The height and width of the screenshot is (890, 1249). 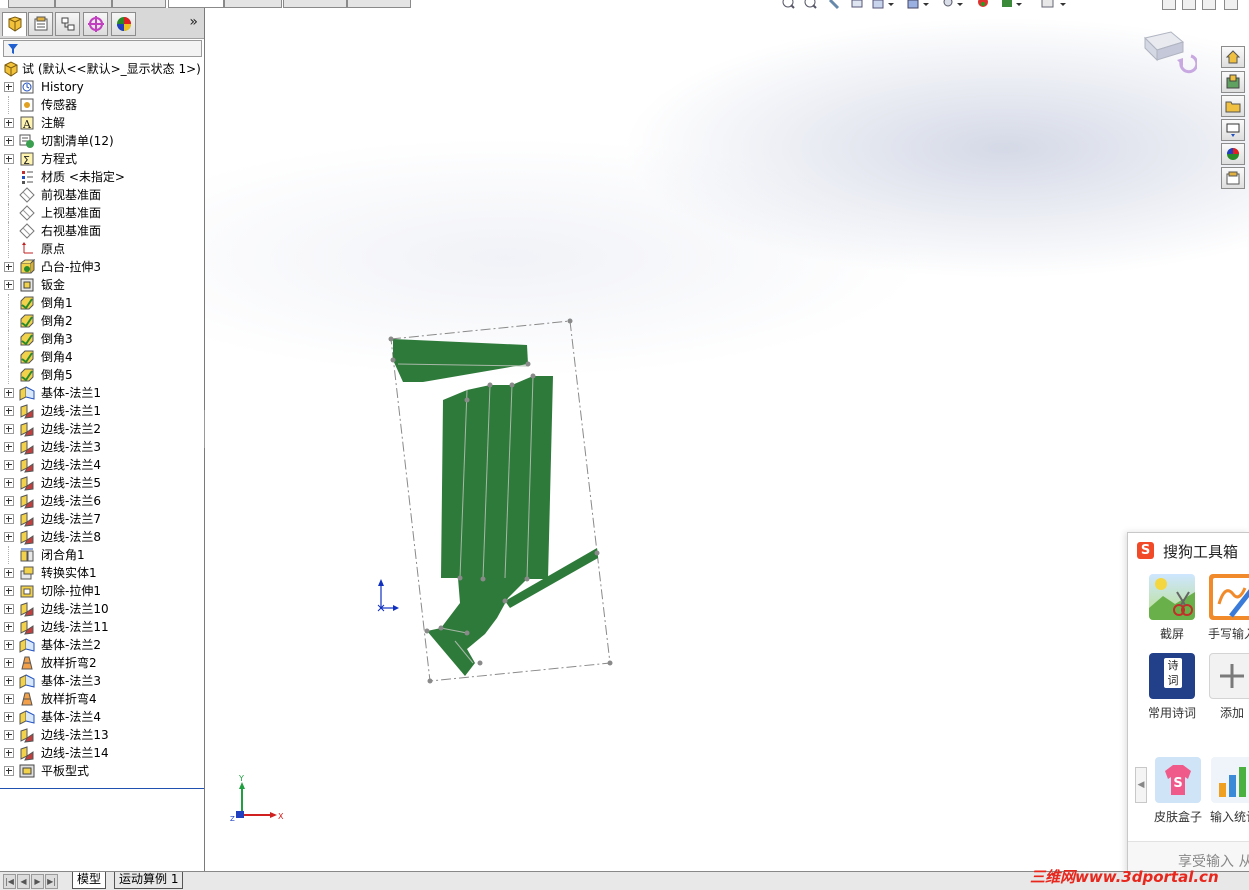 I want to click on tree-item: Σ 方程式, so click(x=102, y=159).